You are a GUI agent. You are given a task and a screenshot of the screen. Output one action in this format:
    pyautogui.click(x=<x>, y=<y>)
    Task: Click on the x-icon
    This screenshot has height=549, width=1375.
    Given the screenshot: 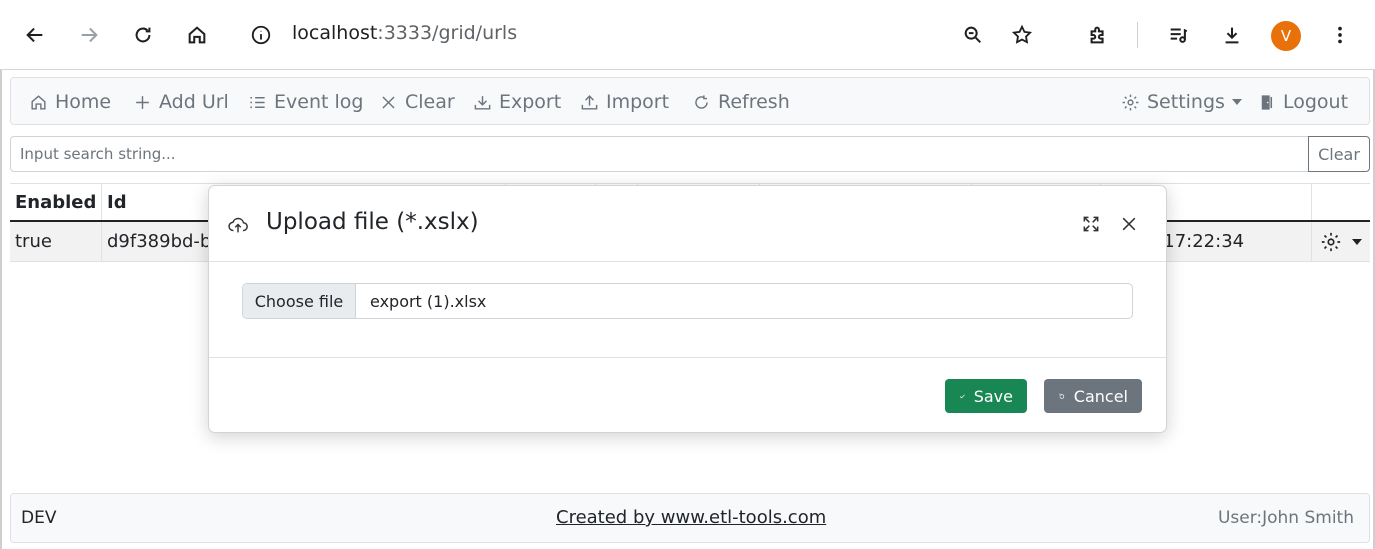 What is the action you would take?
    pyautogui.click(x=388, y=102)
    